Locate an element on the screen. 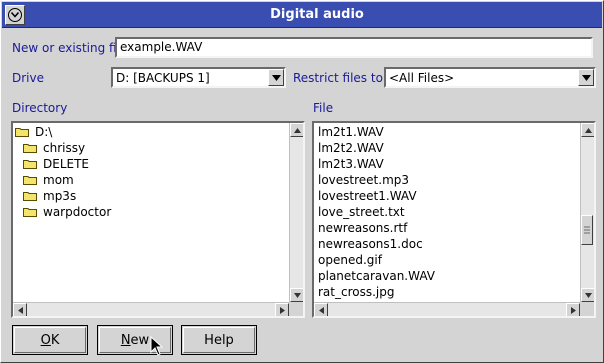 This screenshot has height=363, width=604. ok-button-label: OK is located at coordinates (50, 340).